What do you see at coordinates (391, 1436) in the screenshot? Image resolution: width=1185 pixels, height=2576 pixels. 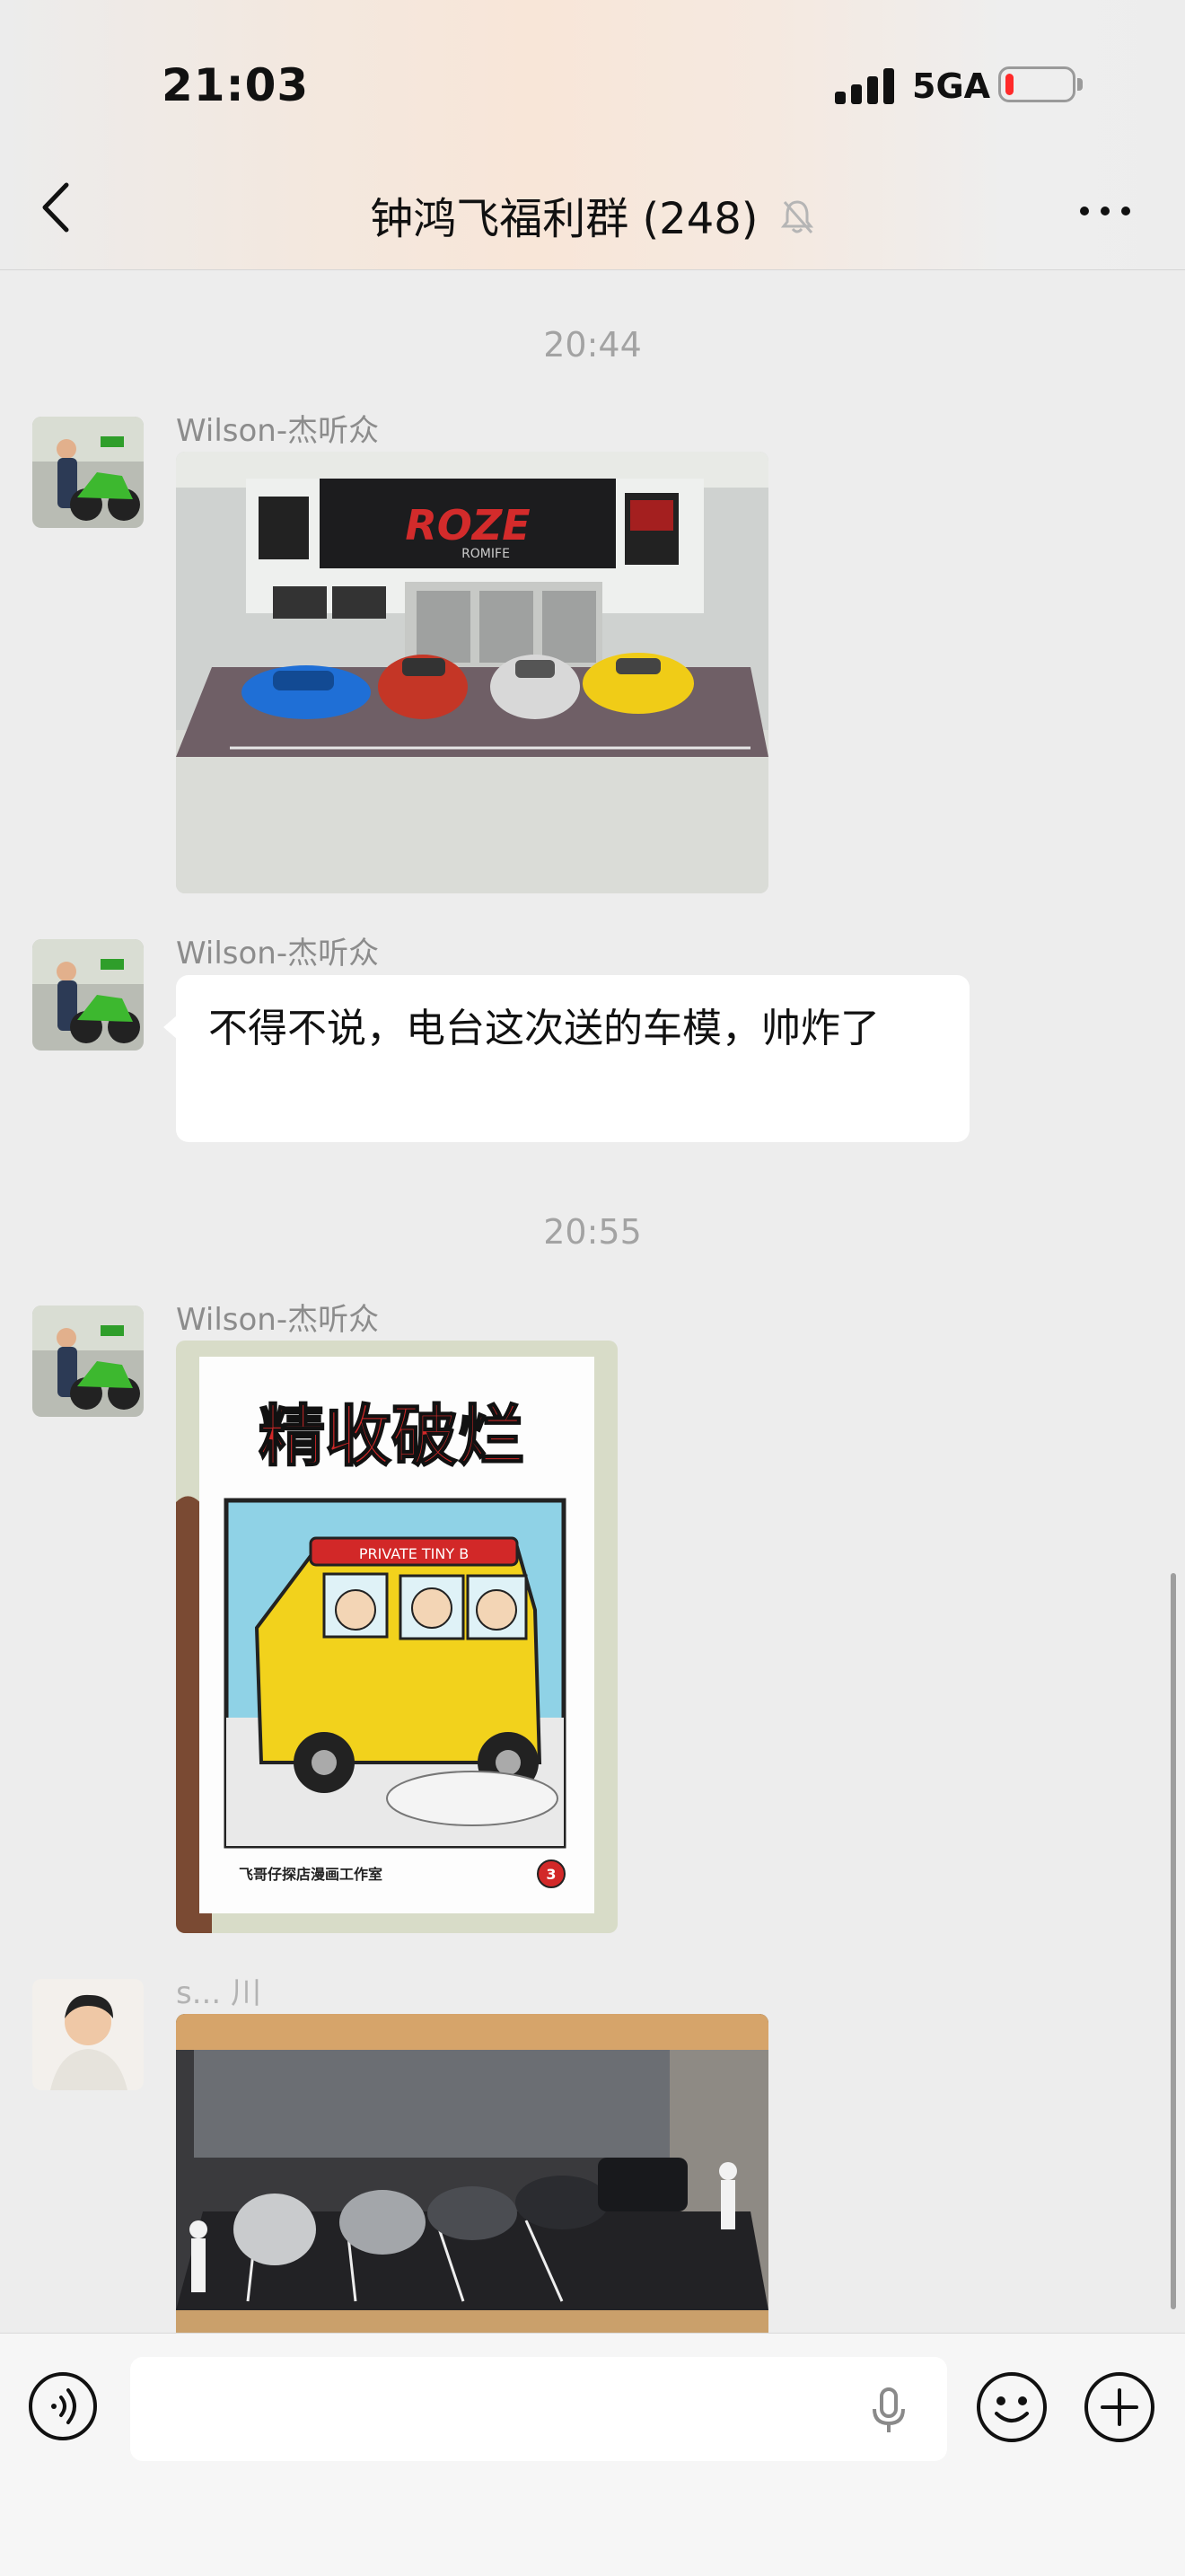 I see `book-title: 精收破烂` at bounding box center [391, 1436].